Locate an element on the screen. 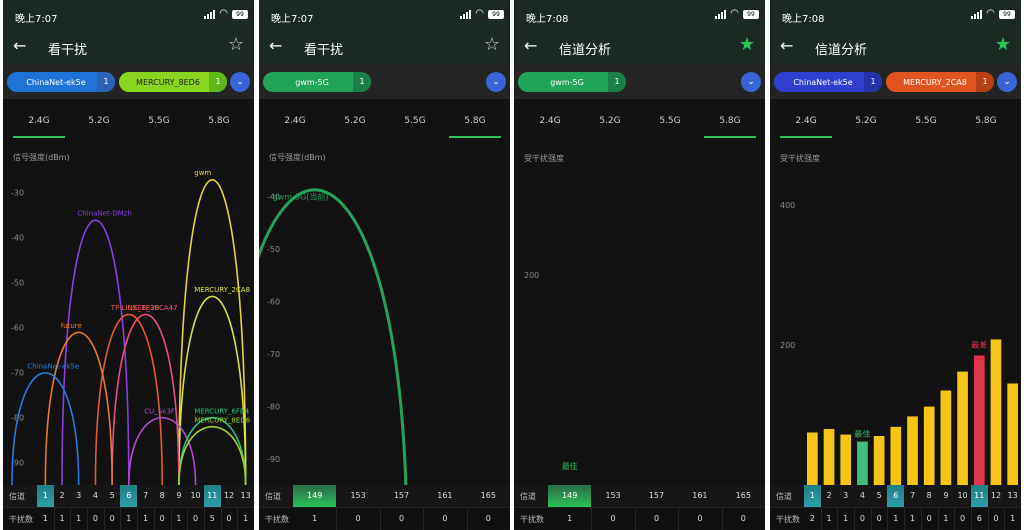 The width and height of the screenshot is (1024, 530). curve-label: MERCURY_2CA8 is located at coordinates (222, 290).